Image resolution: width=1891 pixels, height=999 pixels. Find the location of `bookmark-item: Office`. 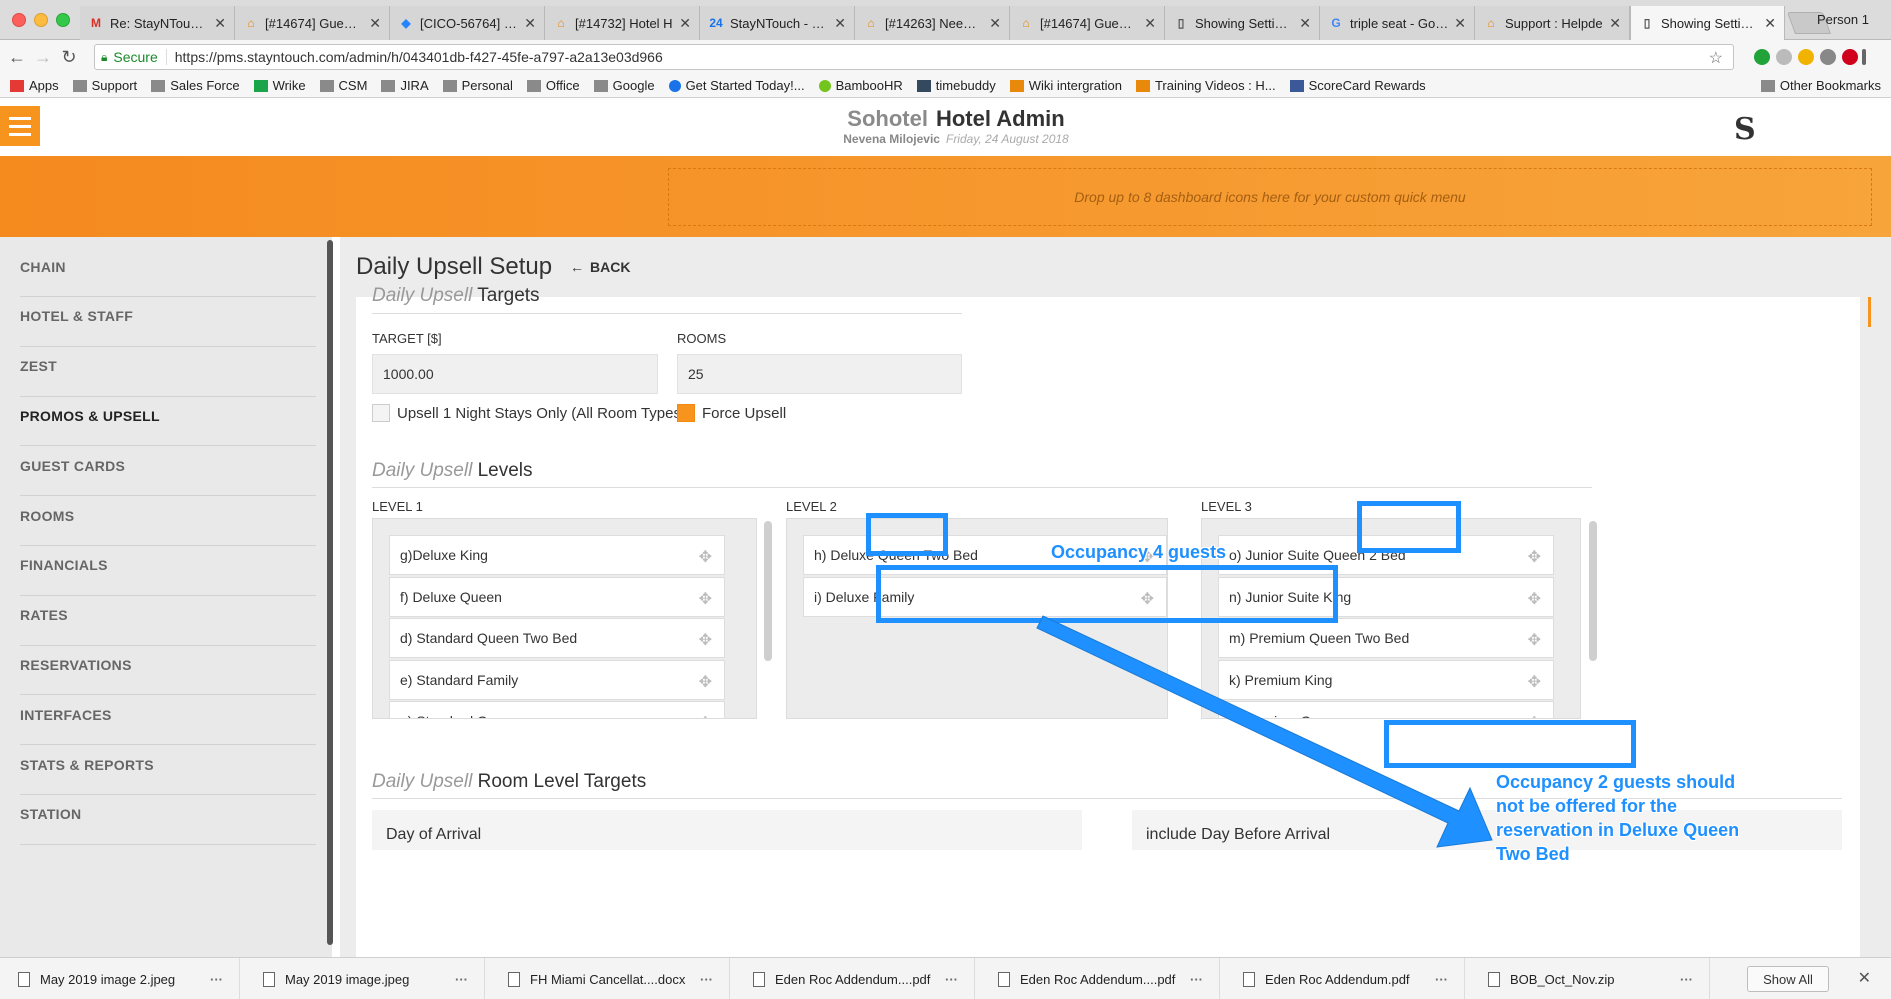

bookmark-item: Office is located at coordinates (553, 85).